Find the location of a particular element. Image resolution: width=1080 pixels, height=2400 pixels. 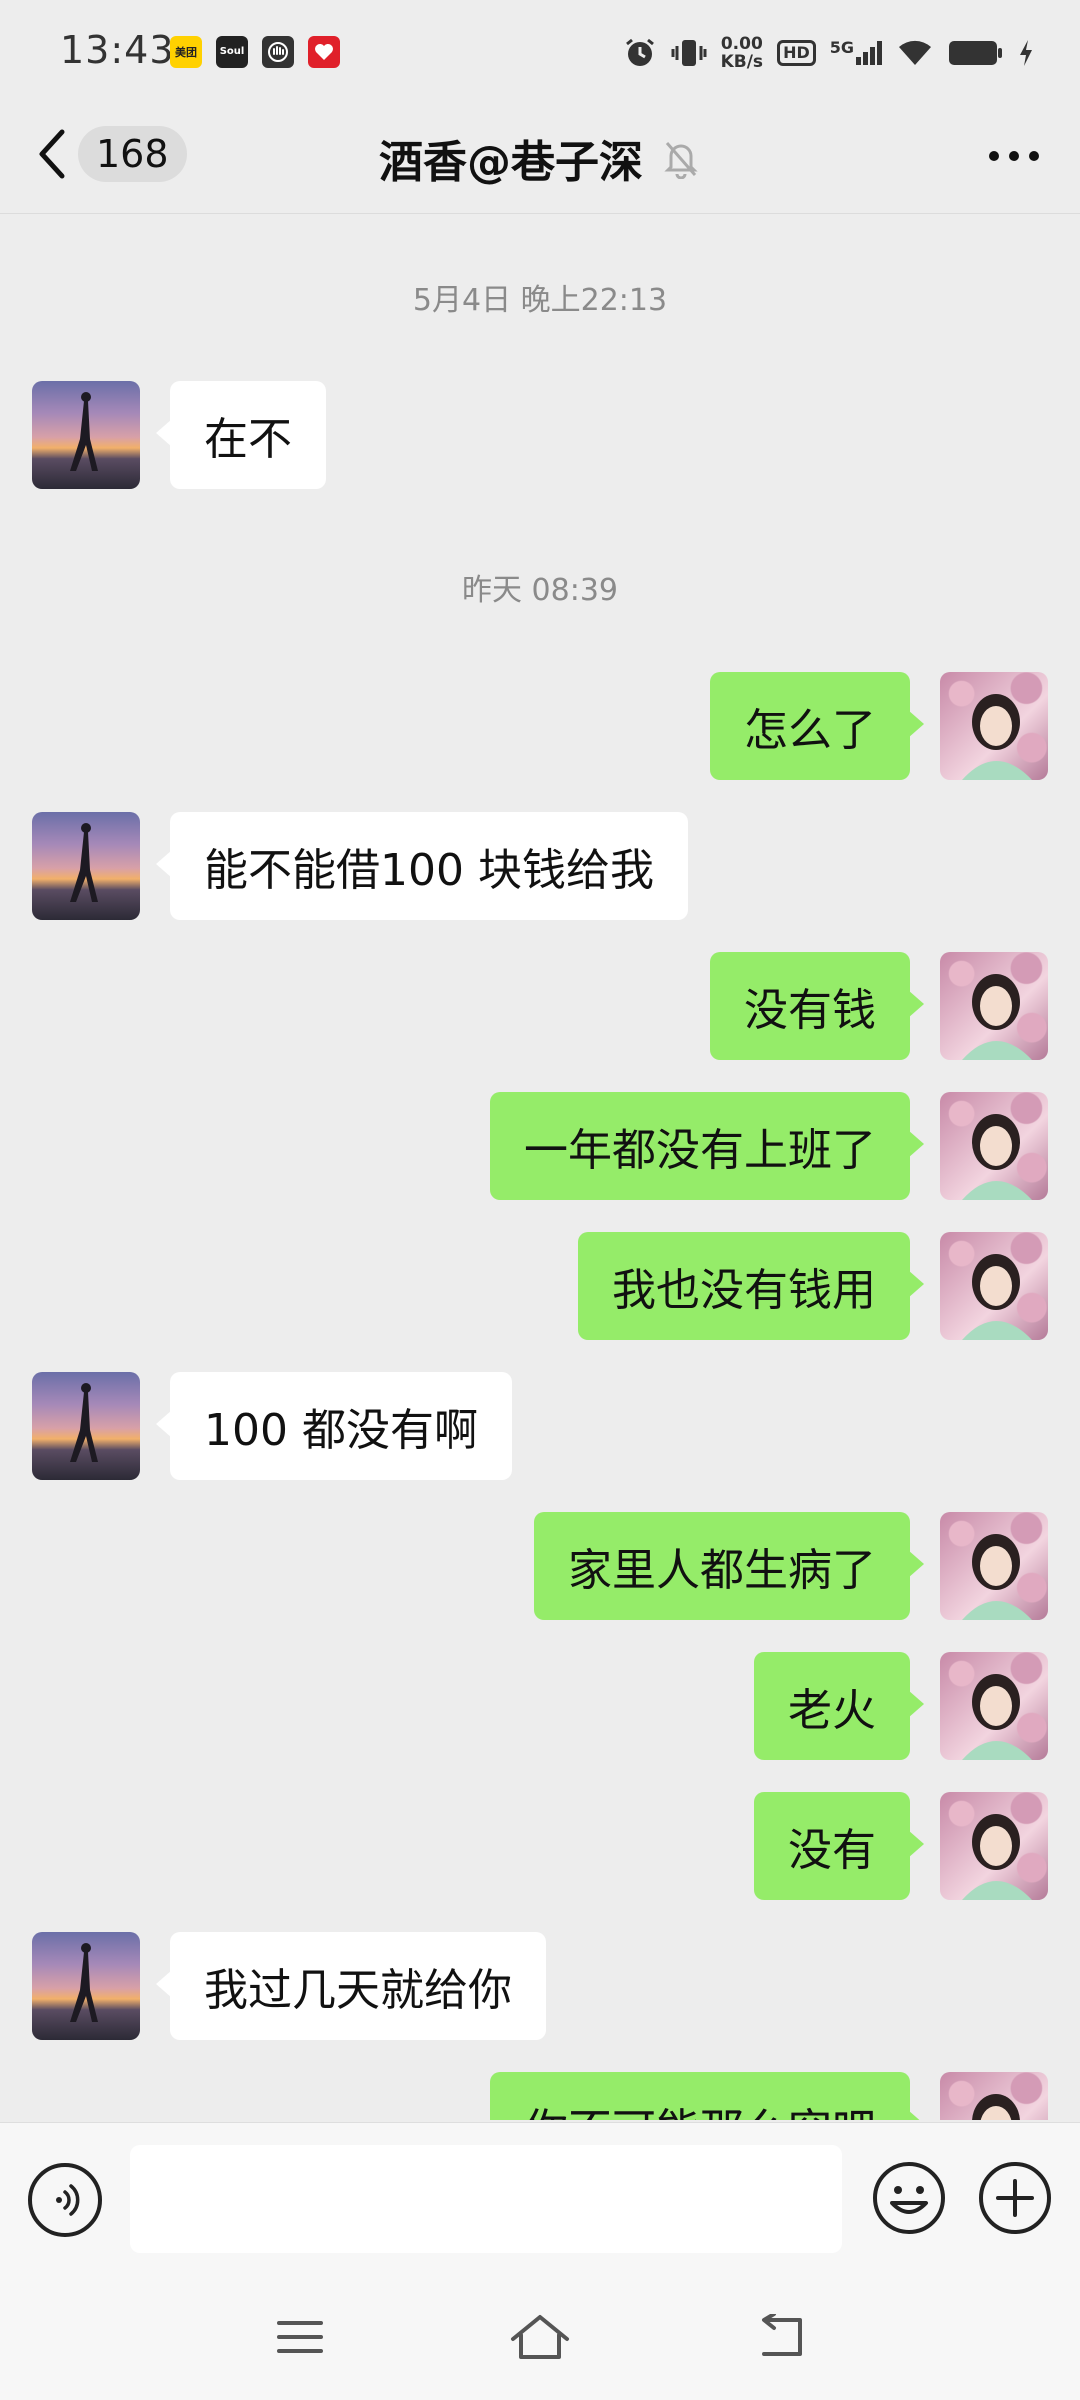

meituan-app-icon: 美团 is located at coordinates (186, 52).